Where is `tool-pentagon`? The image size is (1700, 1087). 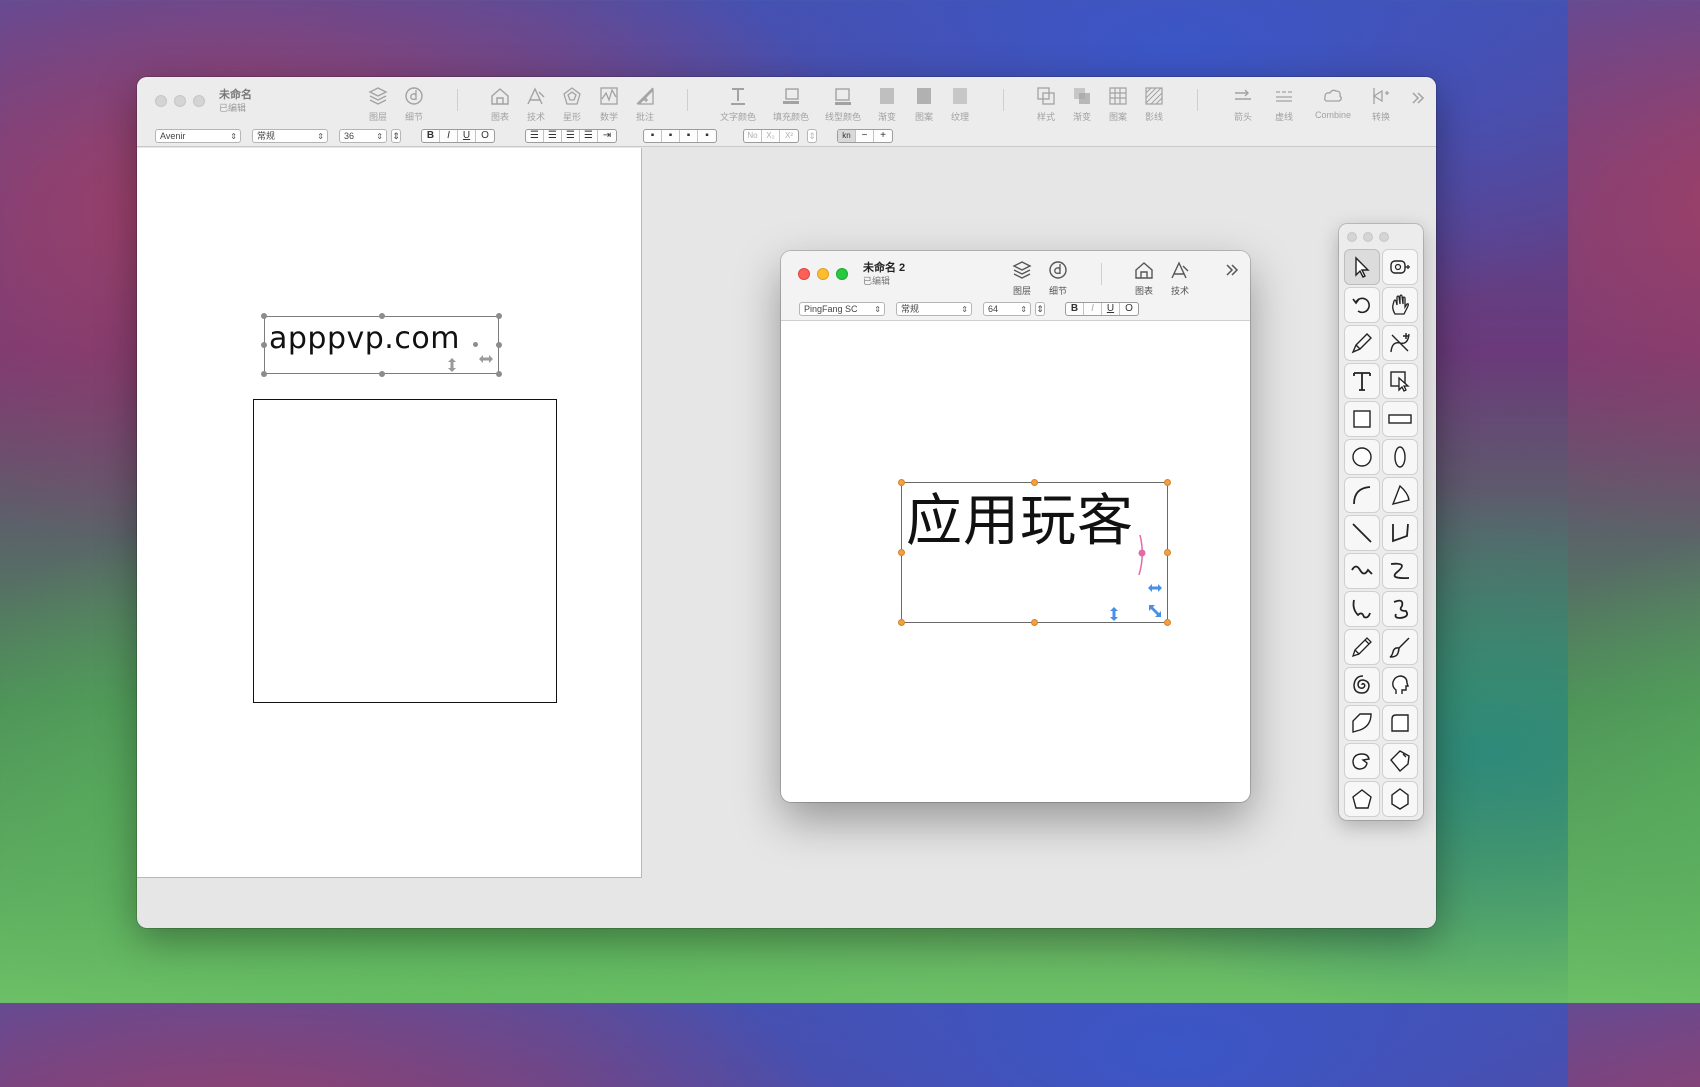 tool-pentagon is located at coordinates (1362, 799).